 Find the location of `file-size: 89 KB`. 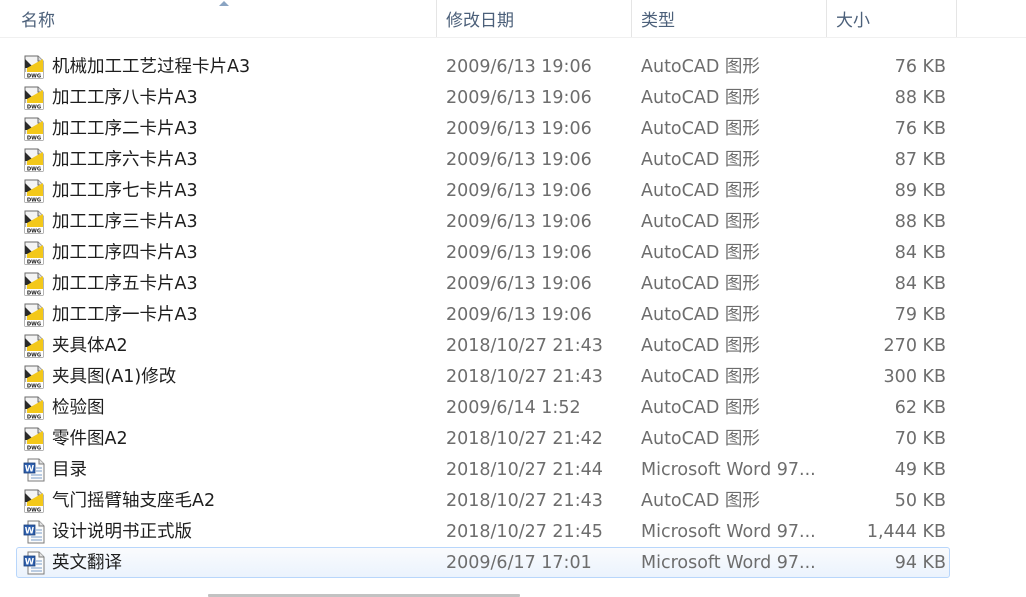

file-size: 89 KB is located at coordinates (920, 191).